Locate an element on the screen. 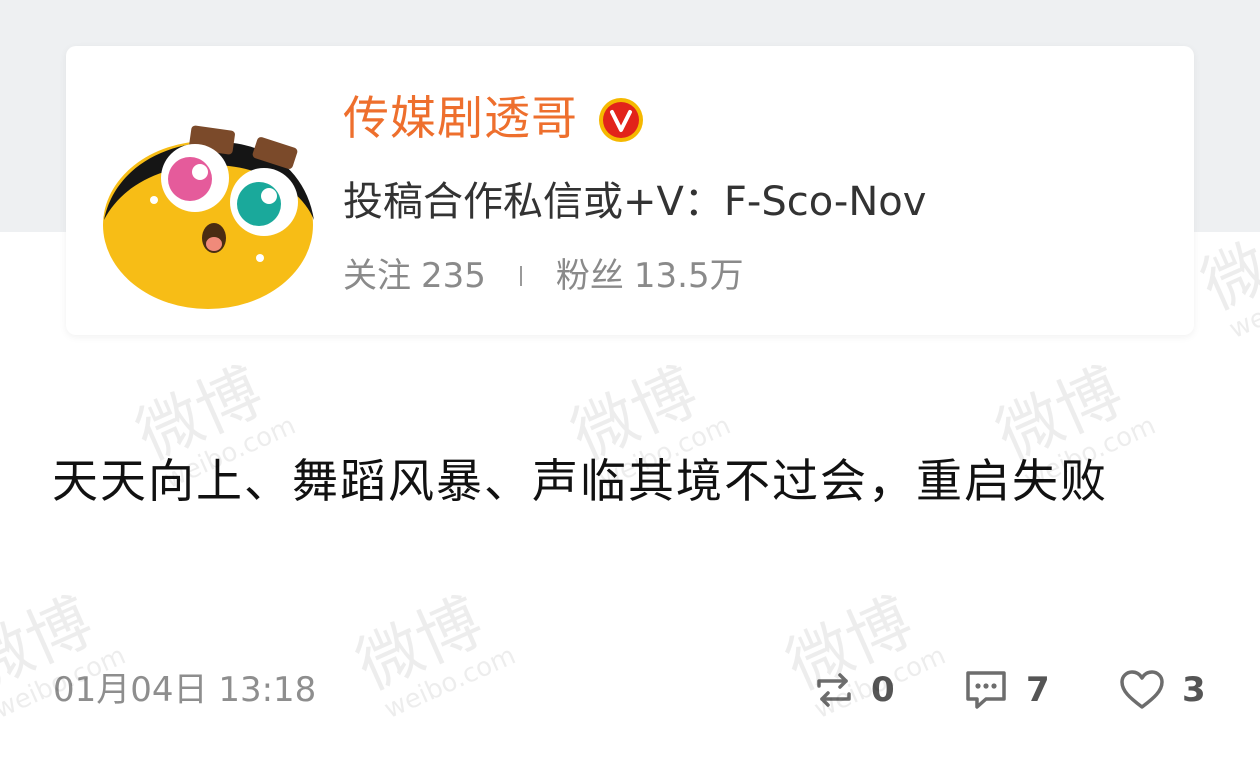 This screenshot has height=768, width=1260. comment-count: 7 is located at coordinates (1038, 690).